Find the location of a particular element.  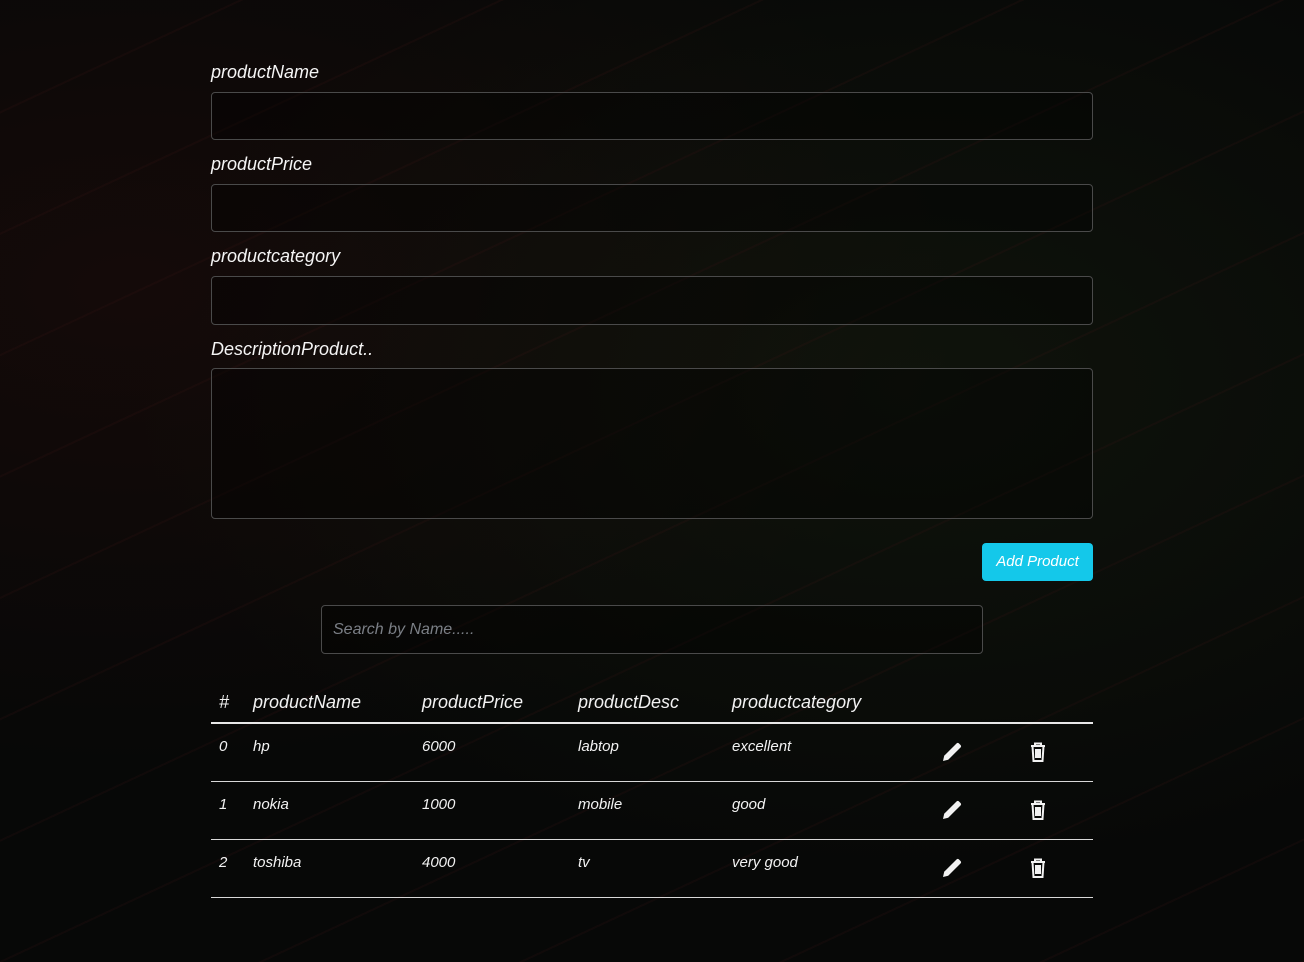

cell-index: 0 is located at coordinates (228, 752).